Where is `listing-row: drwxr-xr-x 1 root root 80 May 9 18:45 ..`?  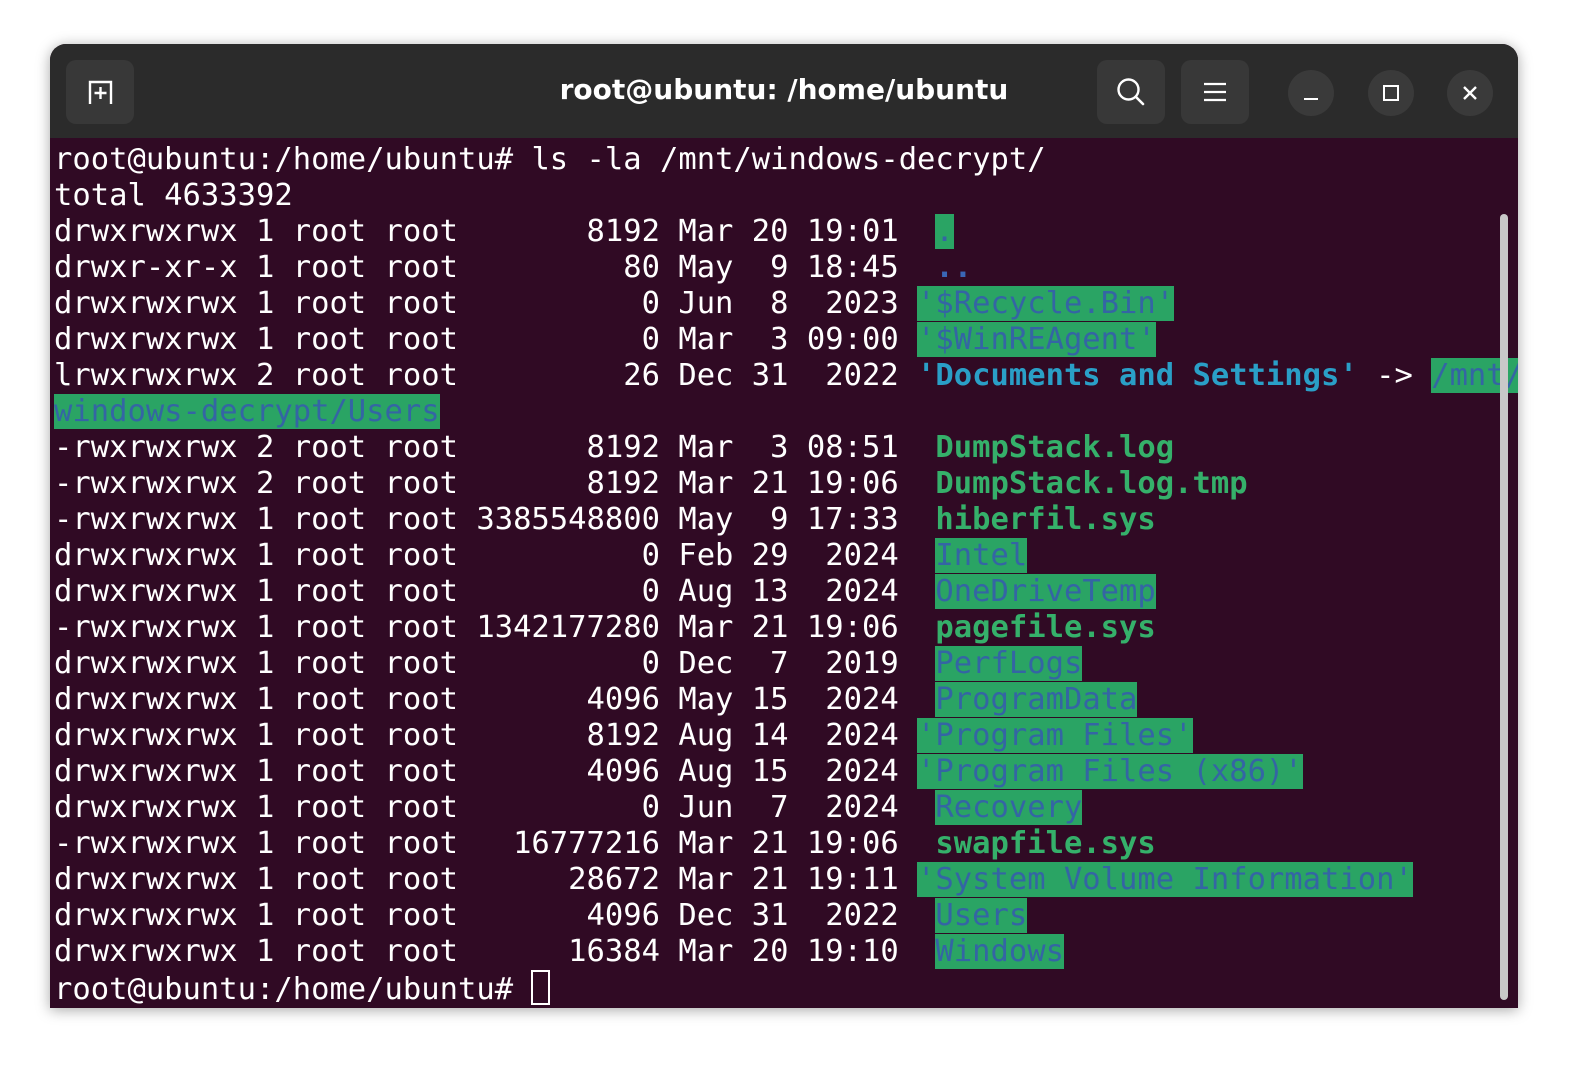
listing-row: drwxr-xr-x 1 root root 80 May 9 18:45 .. is located at coordinates (774, 268).